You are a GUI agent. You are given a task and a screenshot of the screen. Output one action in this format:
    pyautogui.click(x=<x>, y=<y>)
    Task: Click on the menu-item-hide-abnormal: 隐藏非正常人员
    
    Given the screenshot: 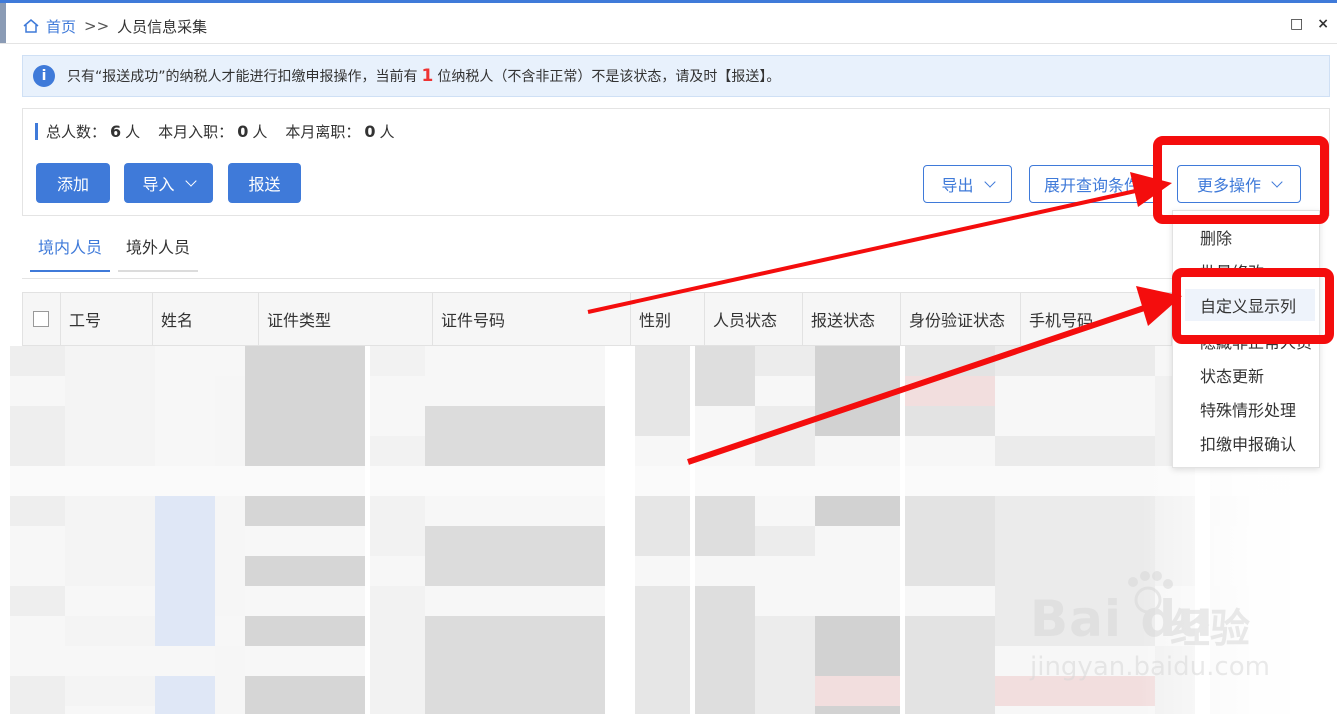 What is the action you would take?
    pyautogui.click(x=1256, y=346)
    